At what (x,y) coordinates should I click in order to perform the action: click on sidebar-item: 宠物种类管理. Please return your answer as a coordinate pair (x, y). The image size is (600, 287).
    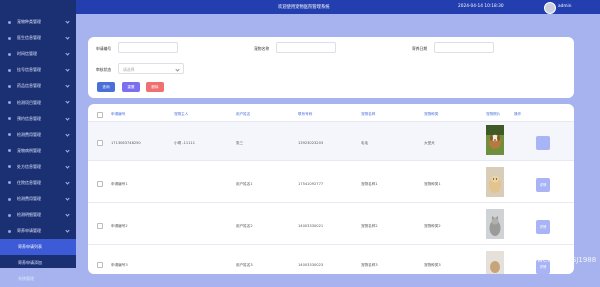
    Looking at the image, I should click on (38, 22).